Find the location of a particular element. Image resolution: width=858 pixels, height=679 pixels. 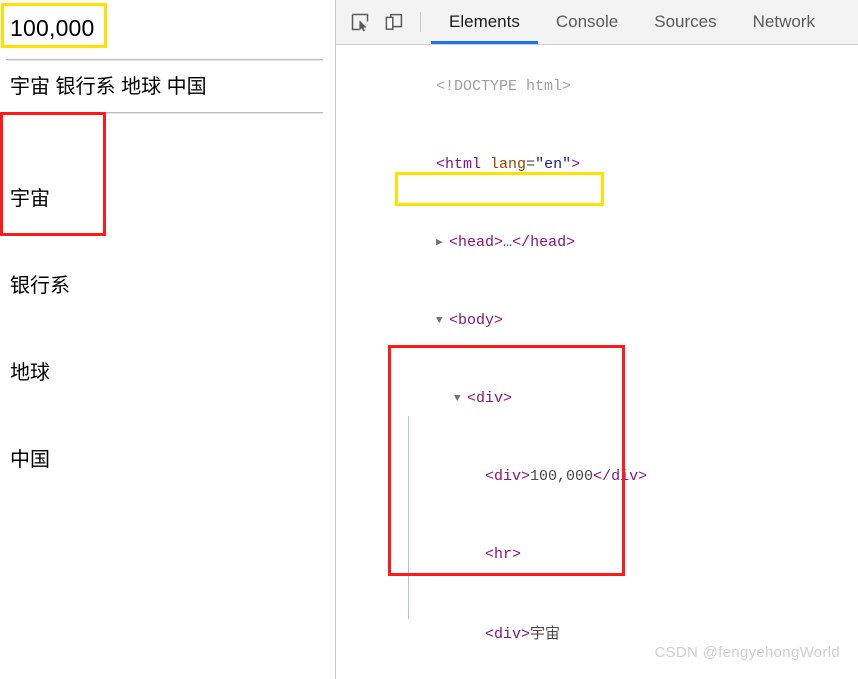

dom-row-doctype-text: <!DOCTYPE html> is located at coordinates (504, 86).